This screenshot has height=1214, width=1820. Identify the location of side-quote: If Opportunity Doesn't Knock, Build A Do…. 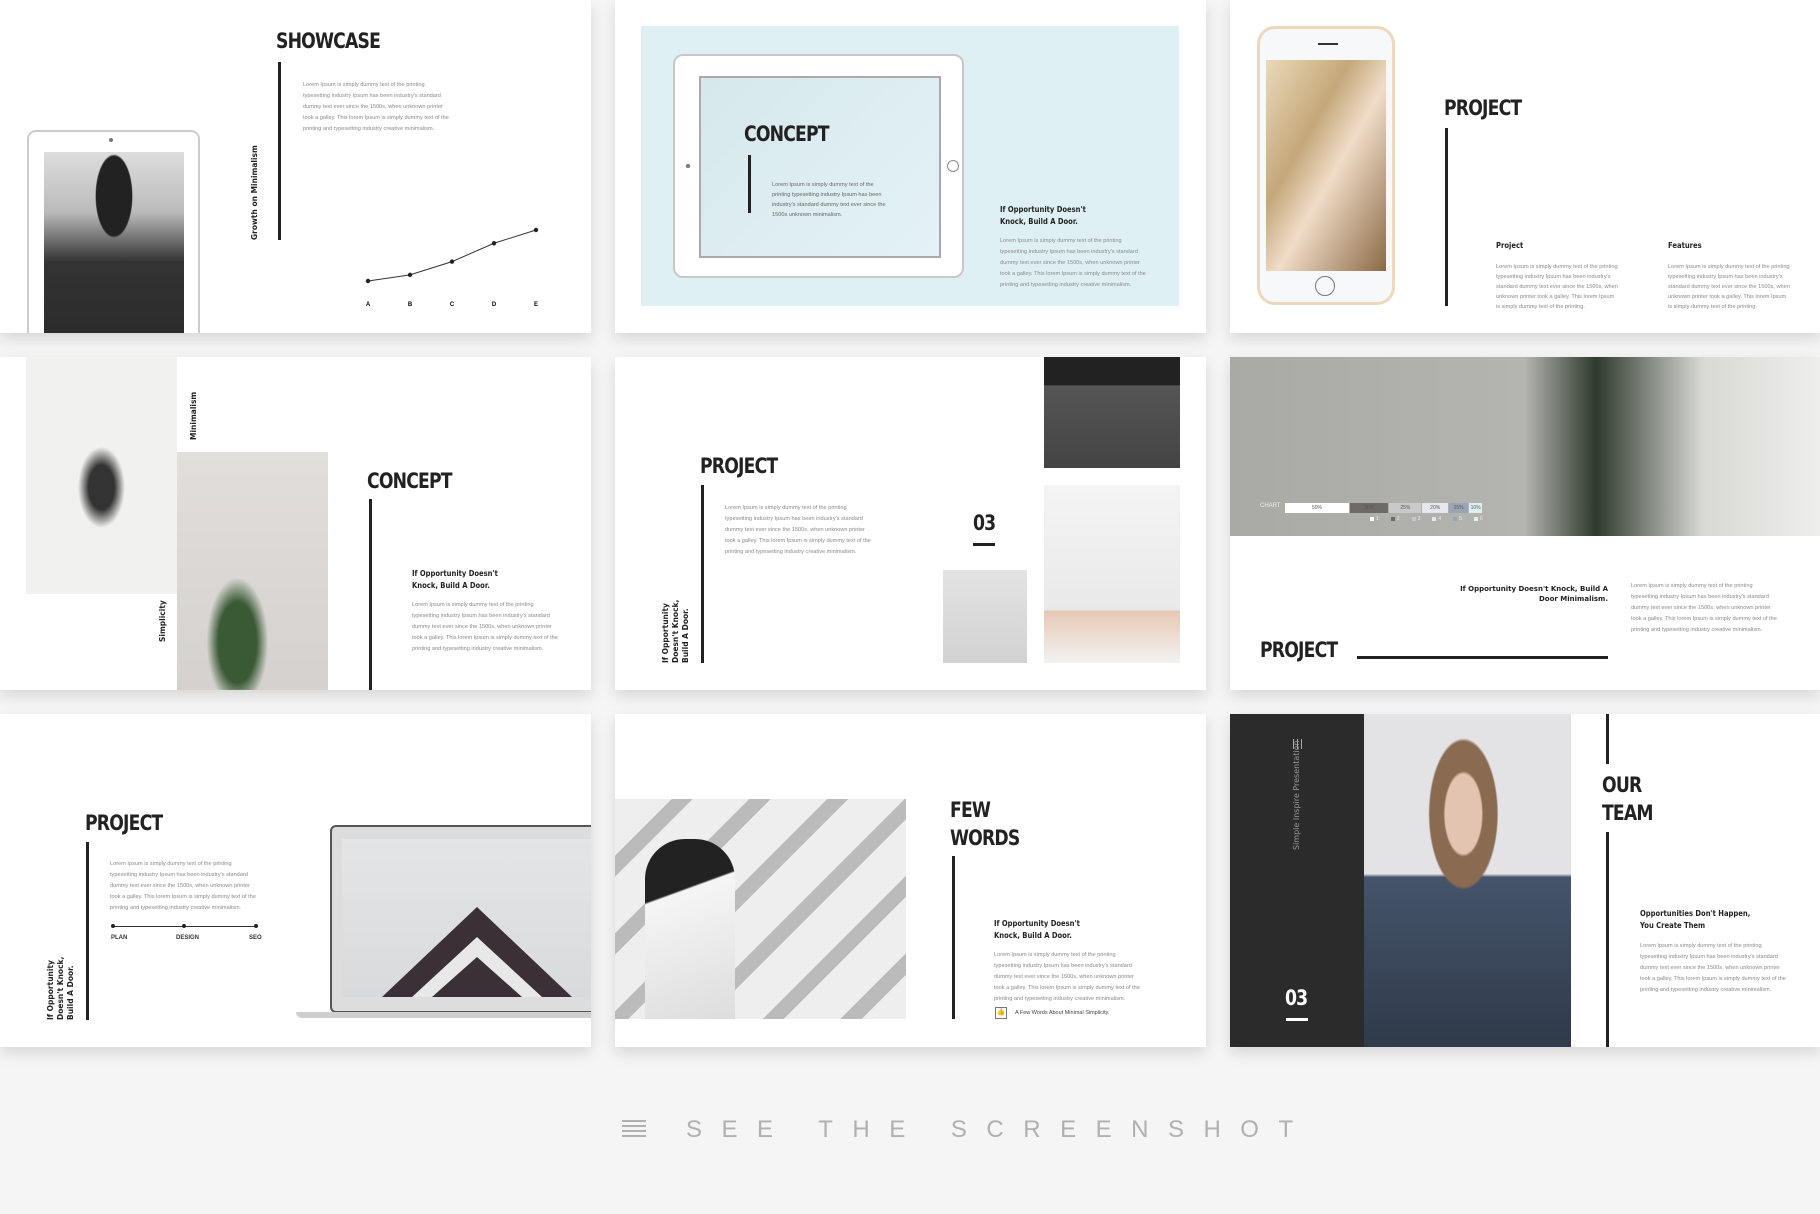
(675, 631).